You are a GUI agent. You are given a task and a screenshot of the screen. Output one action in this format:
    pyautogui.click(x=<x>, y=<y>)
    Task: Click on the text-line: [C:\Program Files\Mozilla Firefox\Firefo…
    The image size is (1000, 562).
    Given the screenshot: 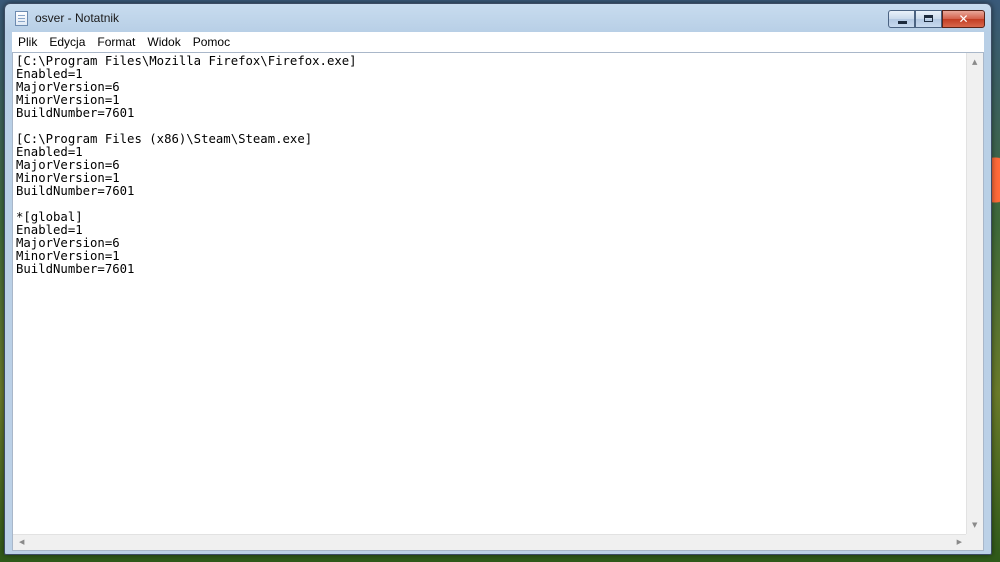 What is the action you would take?
    pyautogui.click(x=186, y=61)
    